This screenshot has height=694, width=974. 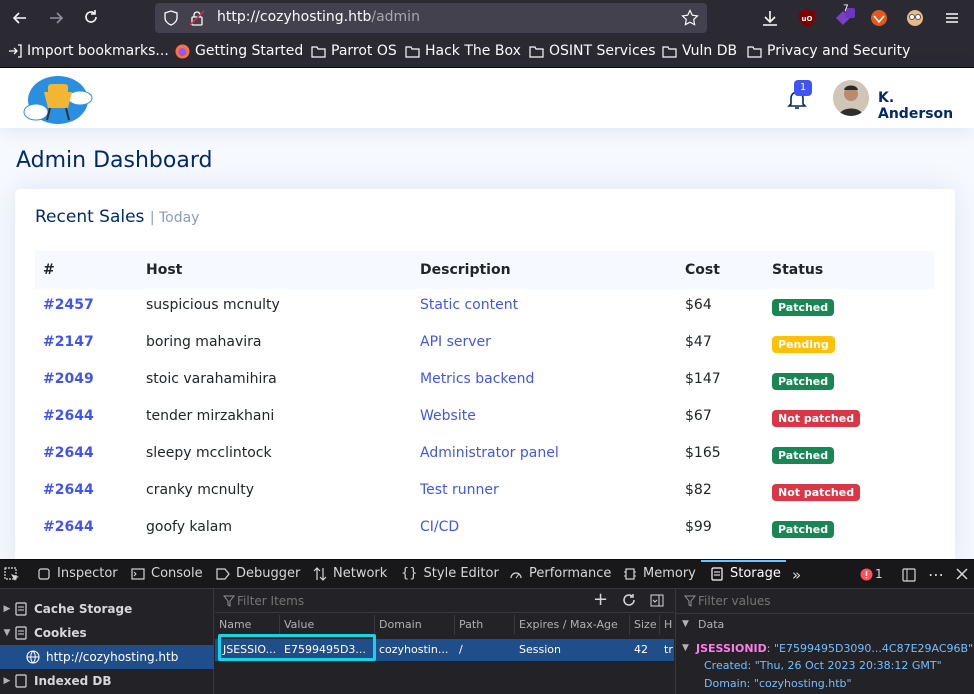 I want to click on col-name-header: Name, so click(x=247, y=625).